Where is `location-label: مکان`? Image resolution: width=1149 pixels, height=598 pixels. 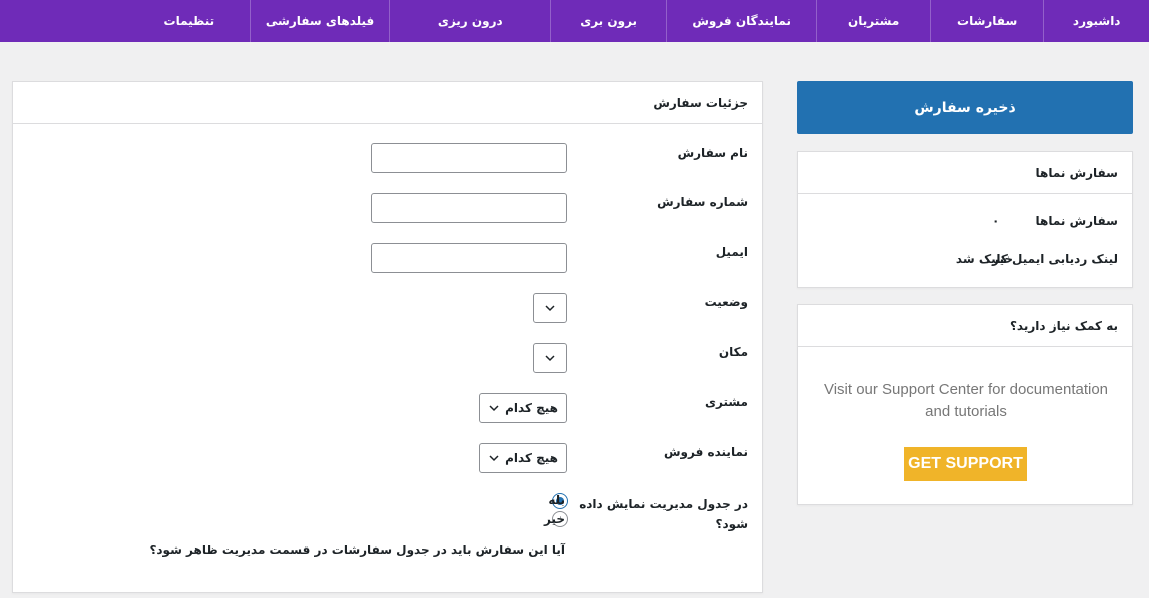 location-label: مکان is located at coordinates (733, 352).